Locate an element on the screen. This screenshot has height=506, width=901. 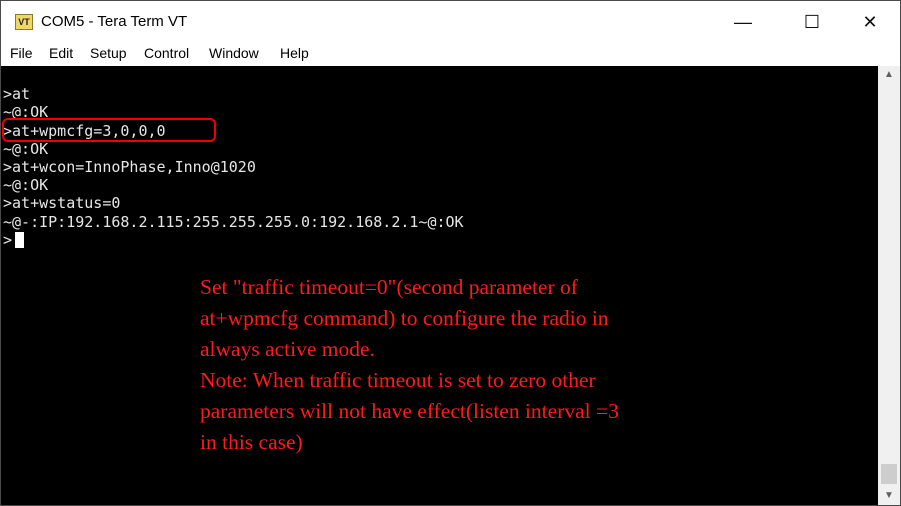
maximize-button: ☐ is located at coordinates (812, 22).